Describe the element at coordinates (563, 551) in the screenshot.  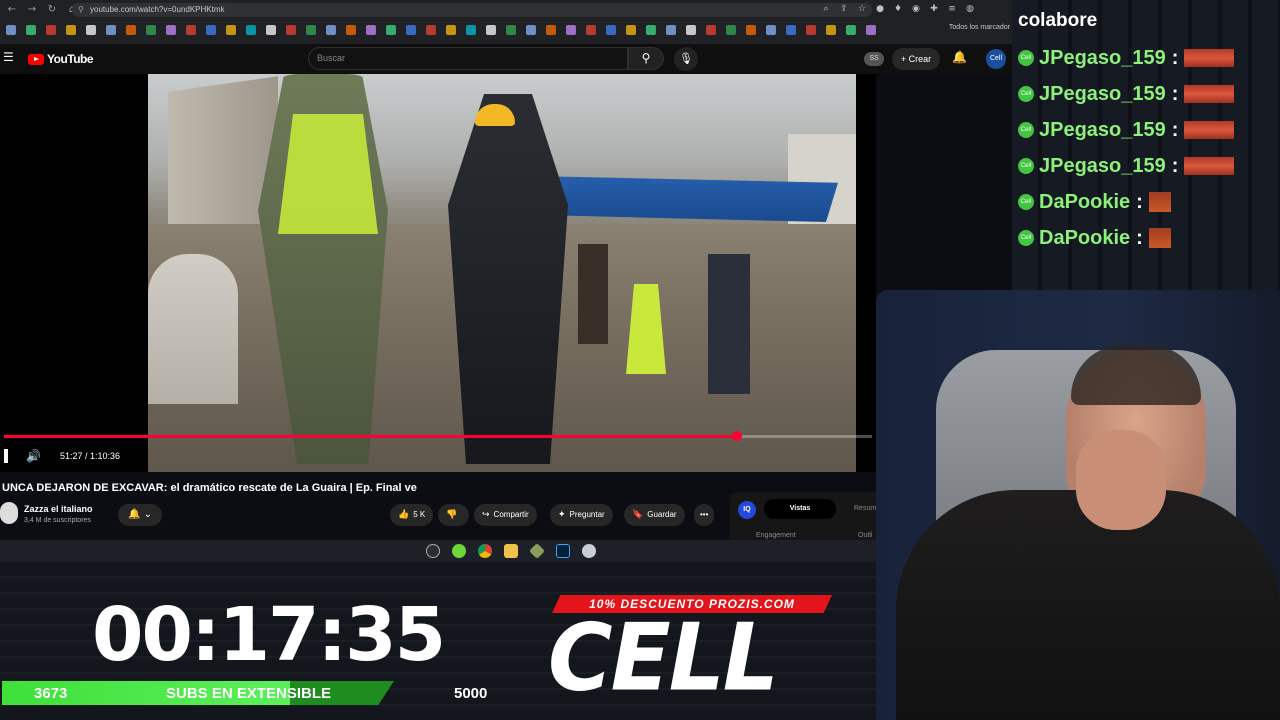
I see `photoshop-app-icon` at that location.